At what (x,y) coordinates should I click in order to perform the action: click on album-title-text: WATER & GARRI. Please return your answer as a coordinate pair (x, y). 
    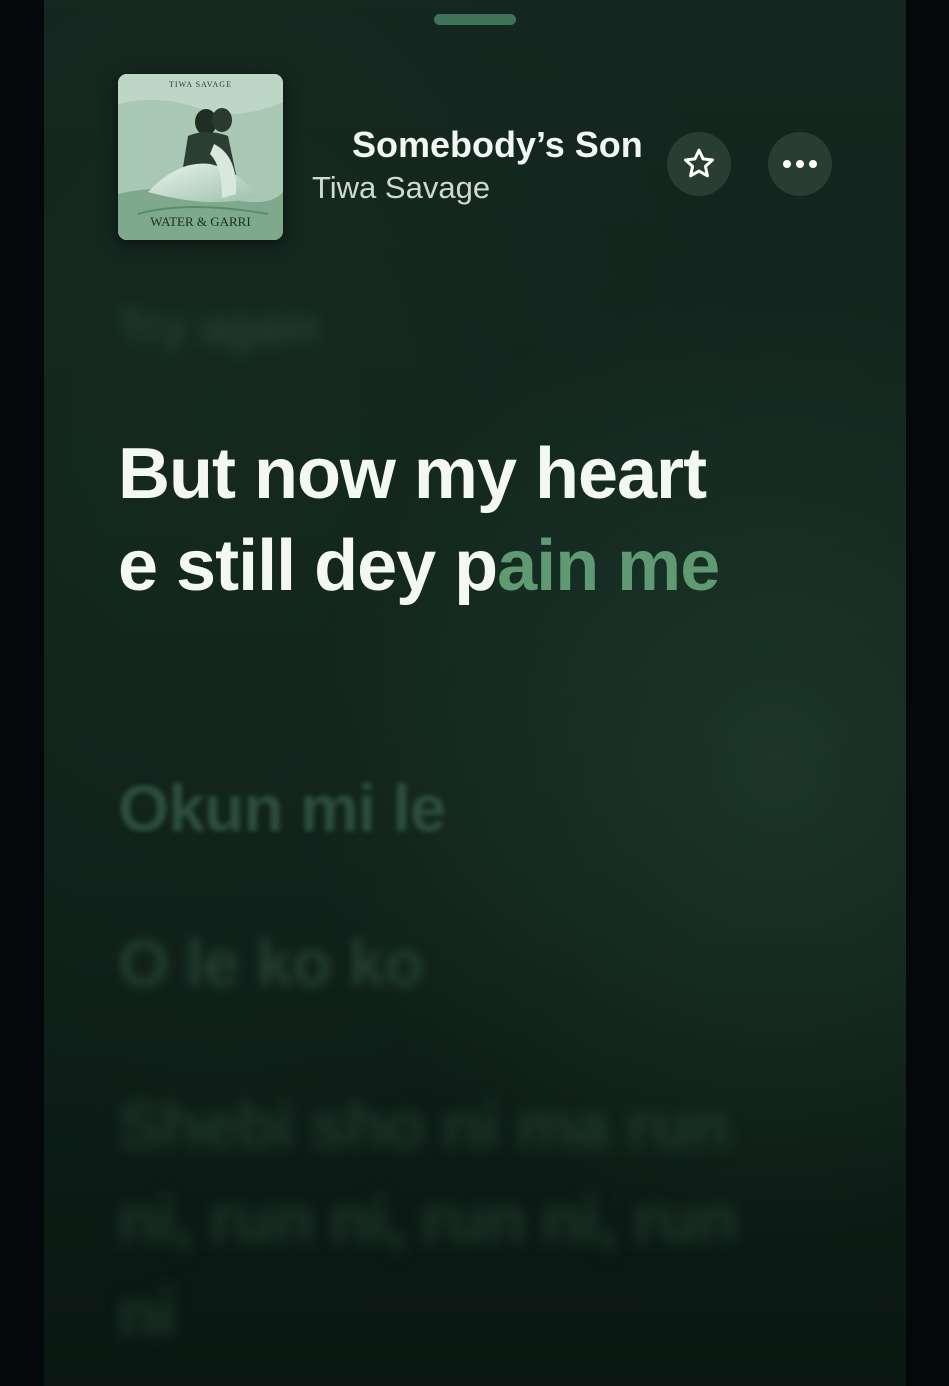
    Looking at the image, I should click on (200, 221).